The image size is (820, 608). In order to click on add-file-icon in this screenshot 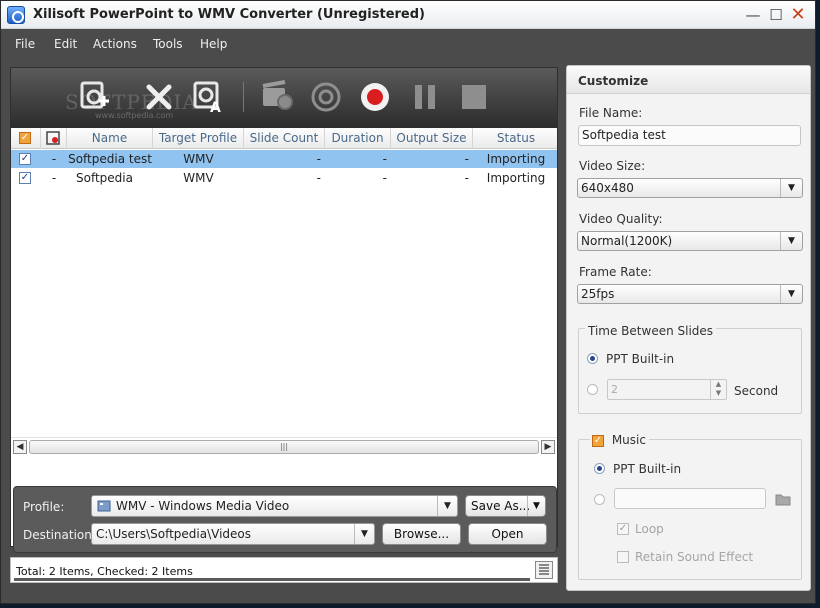, I will do `click(95, 97)`.